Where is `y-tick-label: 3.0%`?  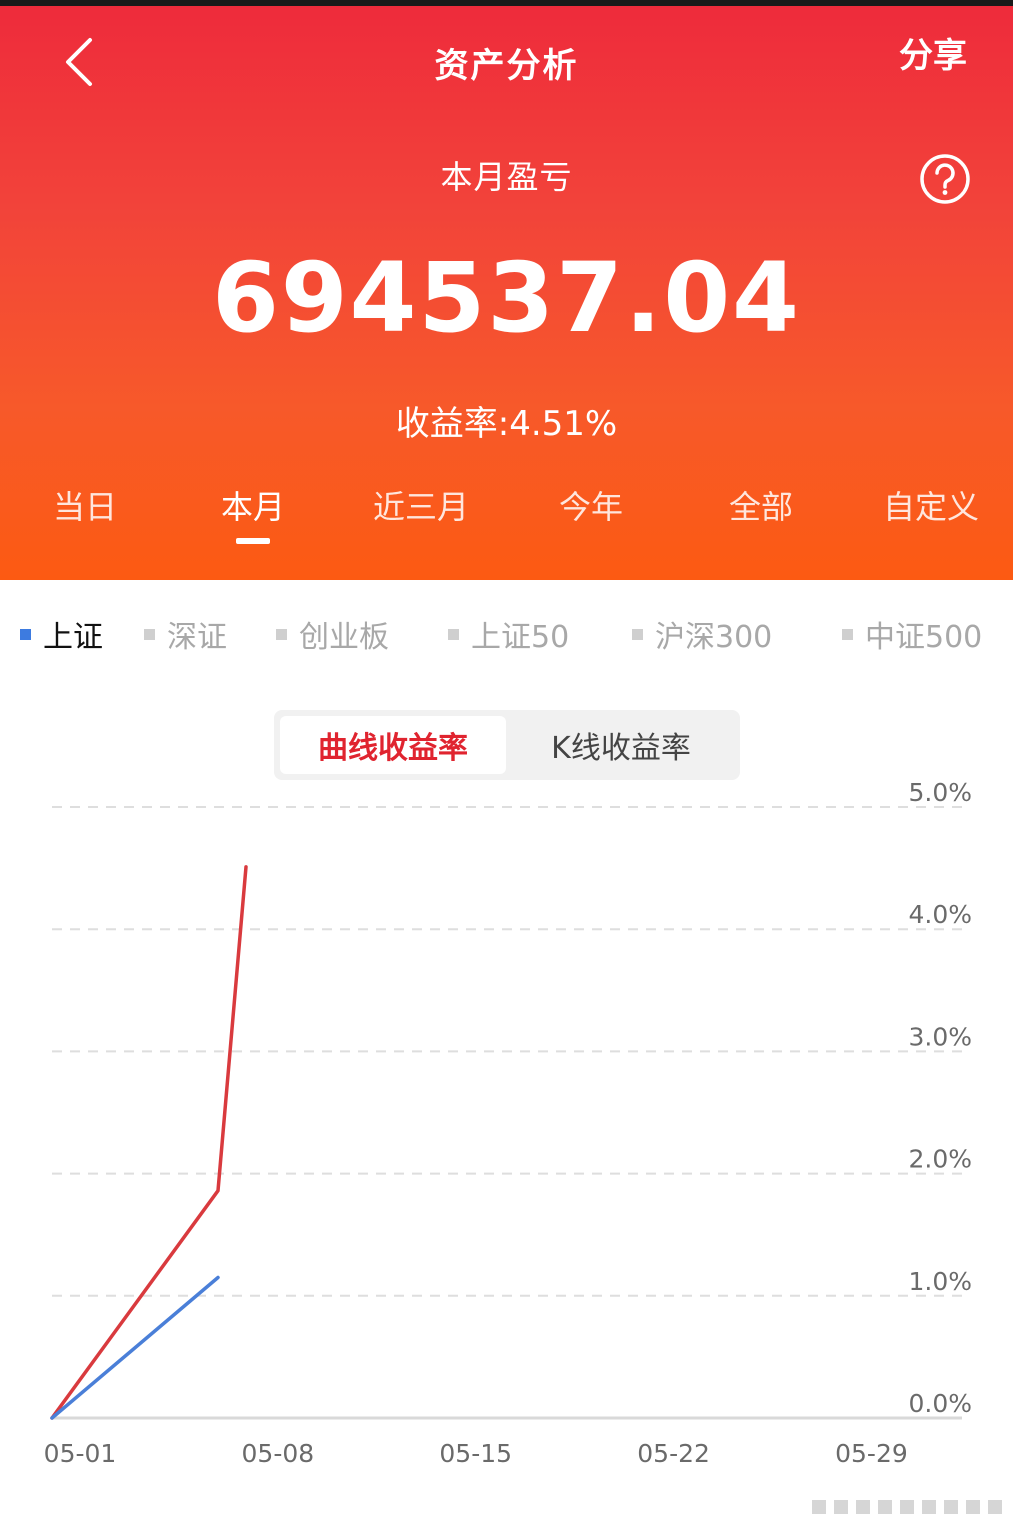 y-tick-label: 3.0% is located at coordinates (940, 1036).